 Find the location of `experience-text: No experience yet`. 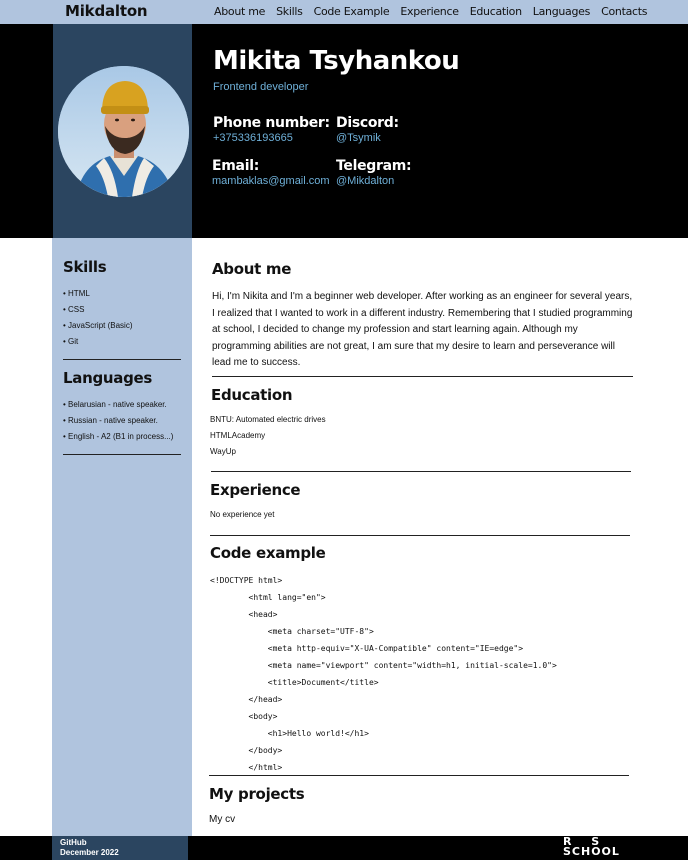

experience-text: No experience yet is located at coordinates (242, 514).